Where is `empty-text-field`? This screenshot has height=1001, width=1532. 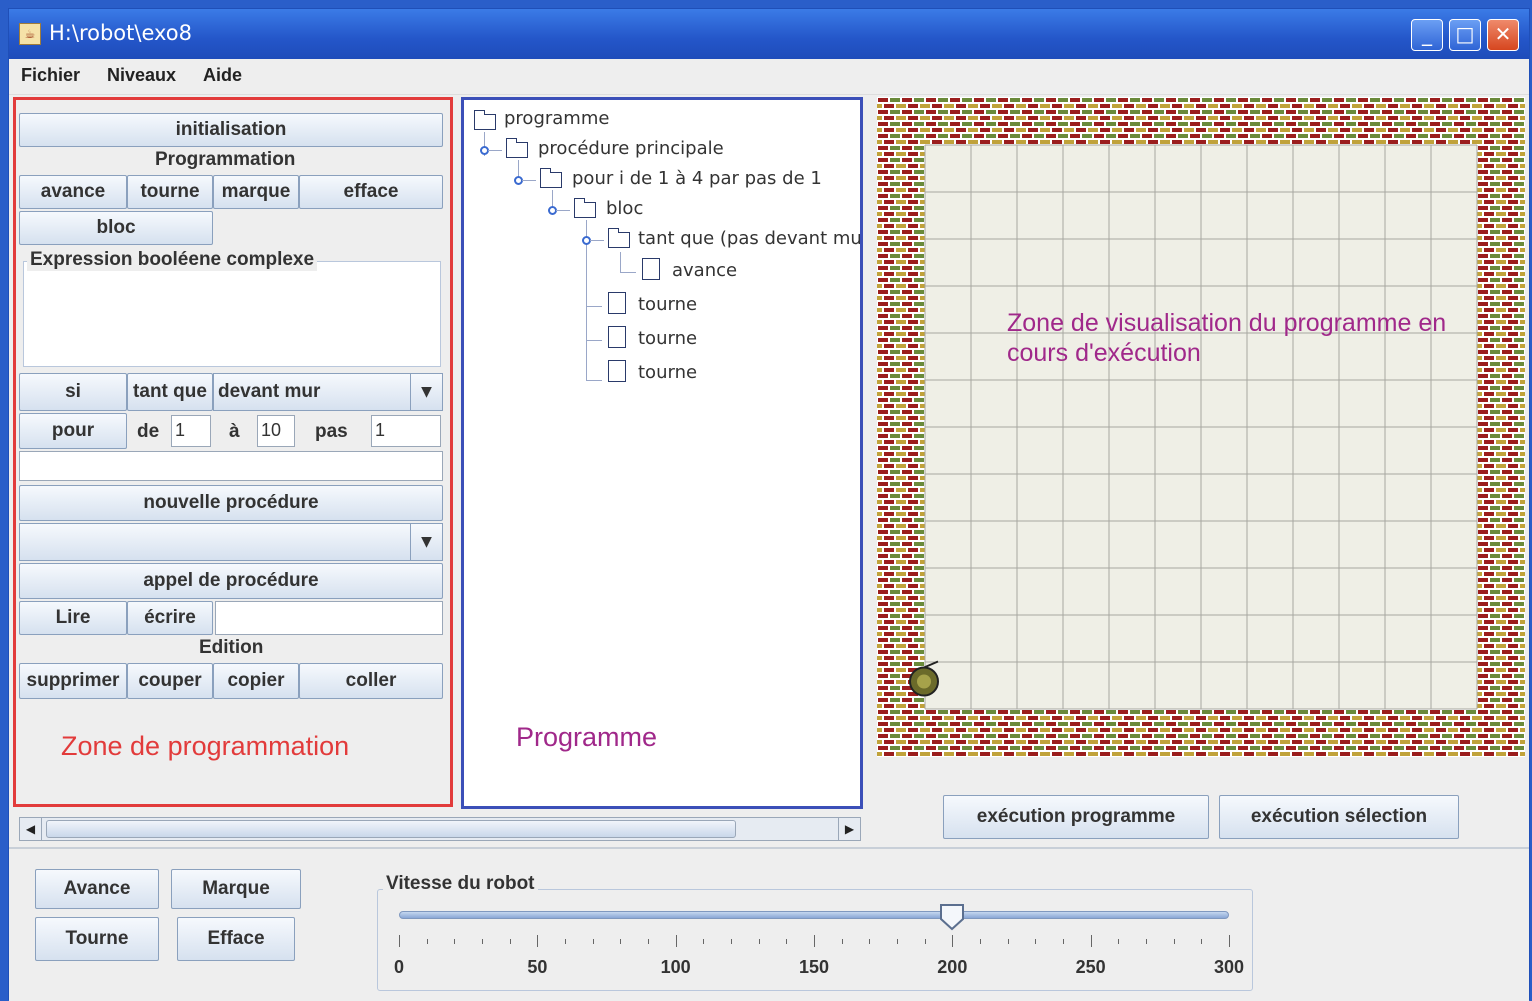
empty-text-field is located at coordinates (231, 466).